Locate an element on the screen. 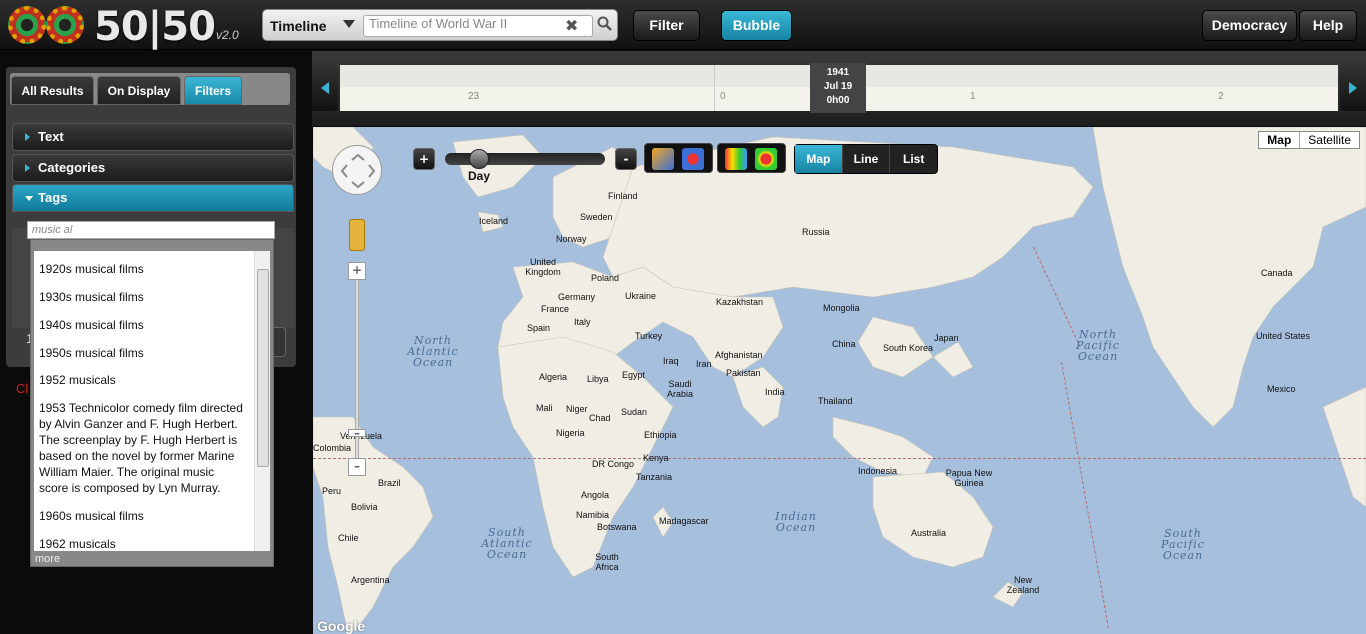 This screenshot has height=634, width=1366. logo-text: 50|50 is located at coordinates (155, 27).